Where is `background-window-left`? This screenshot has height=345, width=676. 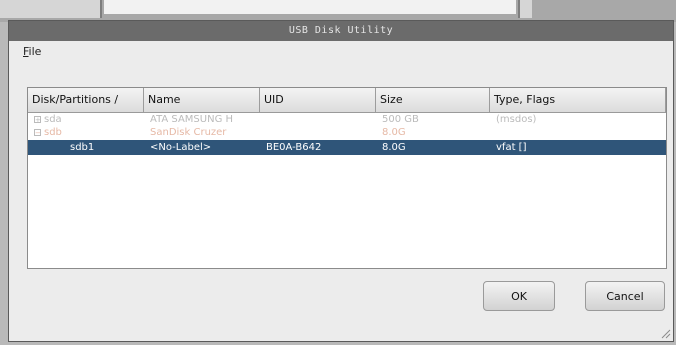 background-window-left is located at coordinates (51, 9).